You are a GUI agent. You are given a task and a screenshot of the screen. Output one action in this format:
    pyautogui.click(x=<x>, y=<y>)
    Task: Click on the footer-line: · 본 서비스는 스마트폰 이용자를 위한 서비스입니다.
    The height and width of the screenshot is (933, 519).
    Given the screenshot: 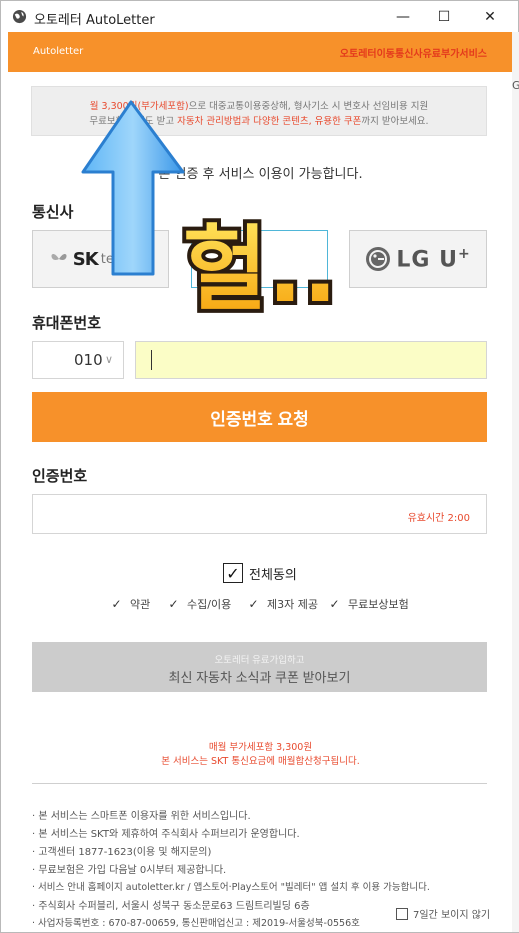 What is the action you would take?
    pyautogui.click(x=141, y=816)
    